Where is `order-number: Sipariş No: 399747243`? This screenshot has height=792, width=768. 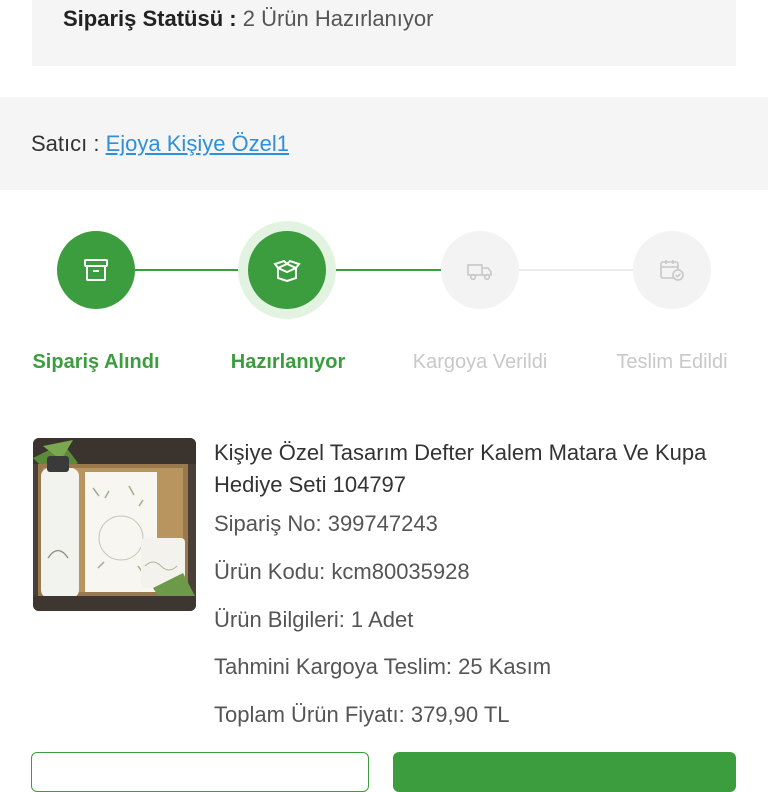
order-number: Sipariş No: 399747243 is located at coordinates (326, 523).